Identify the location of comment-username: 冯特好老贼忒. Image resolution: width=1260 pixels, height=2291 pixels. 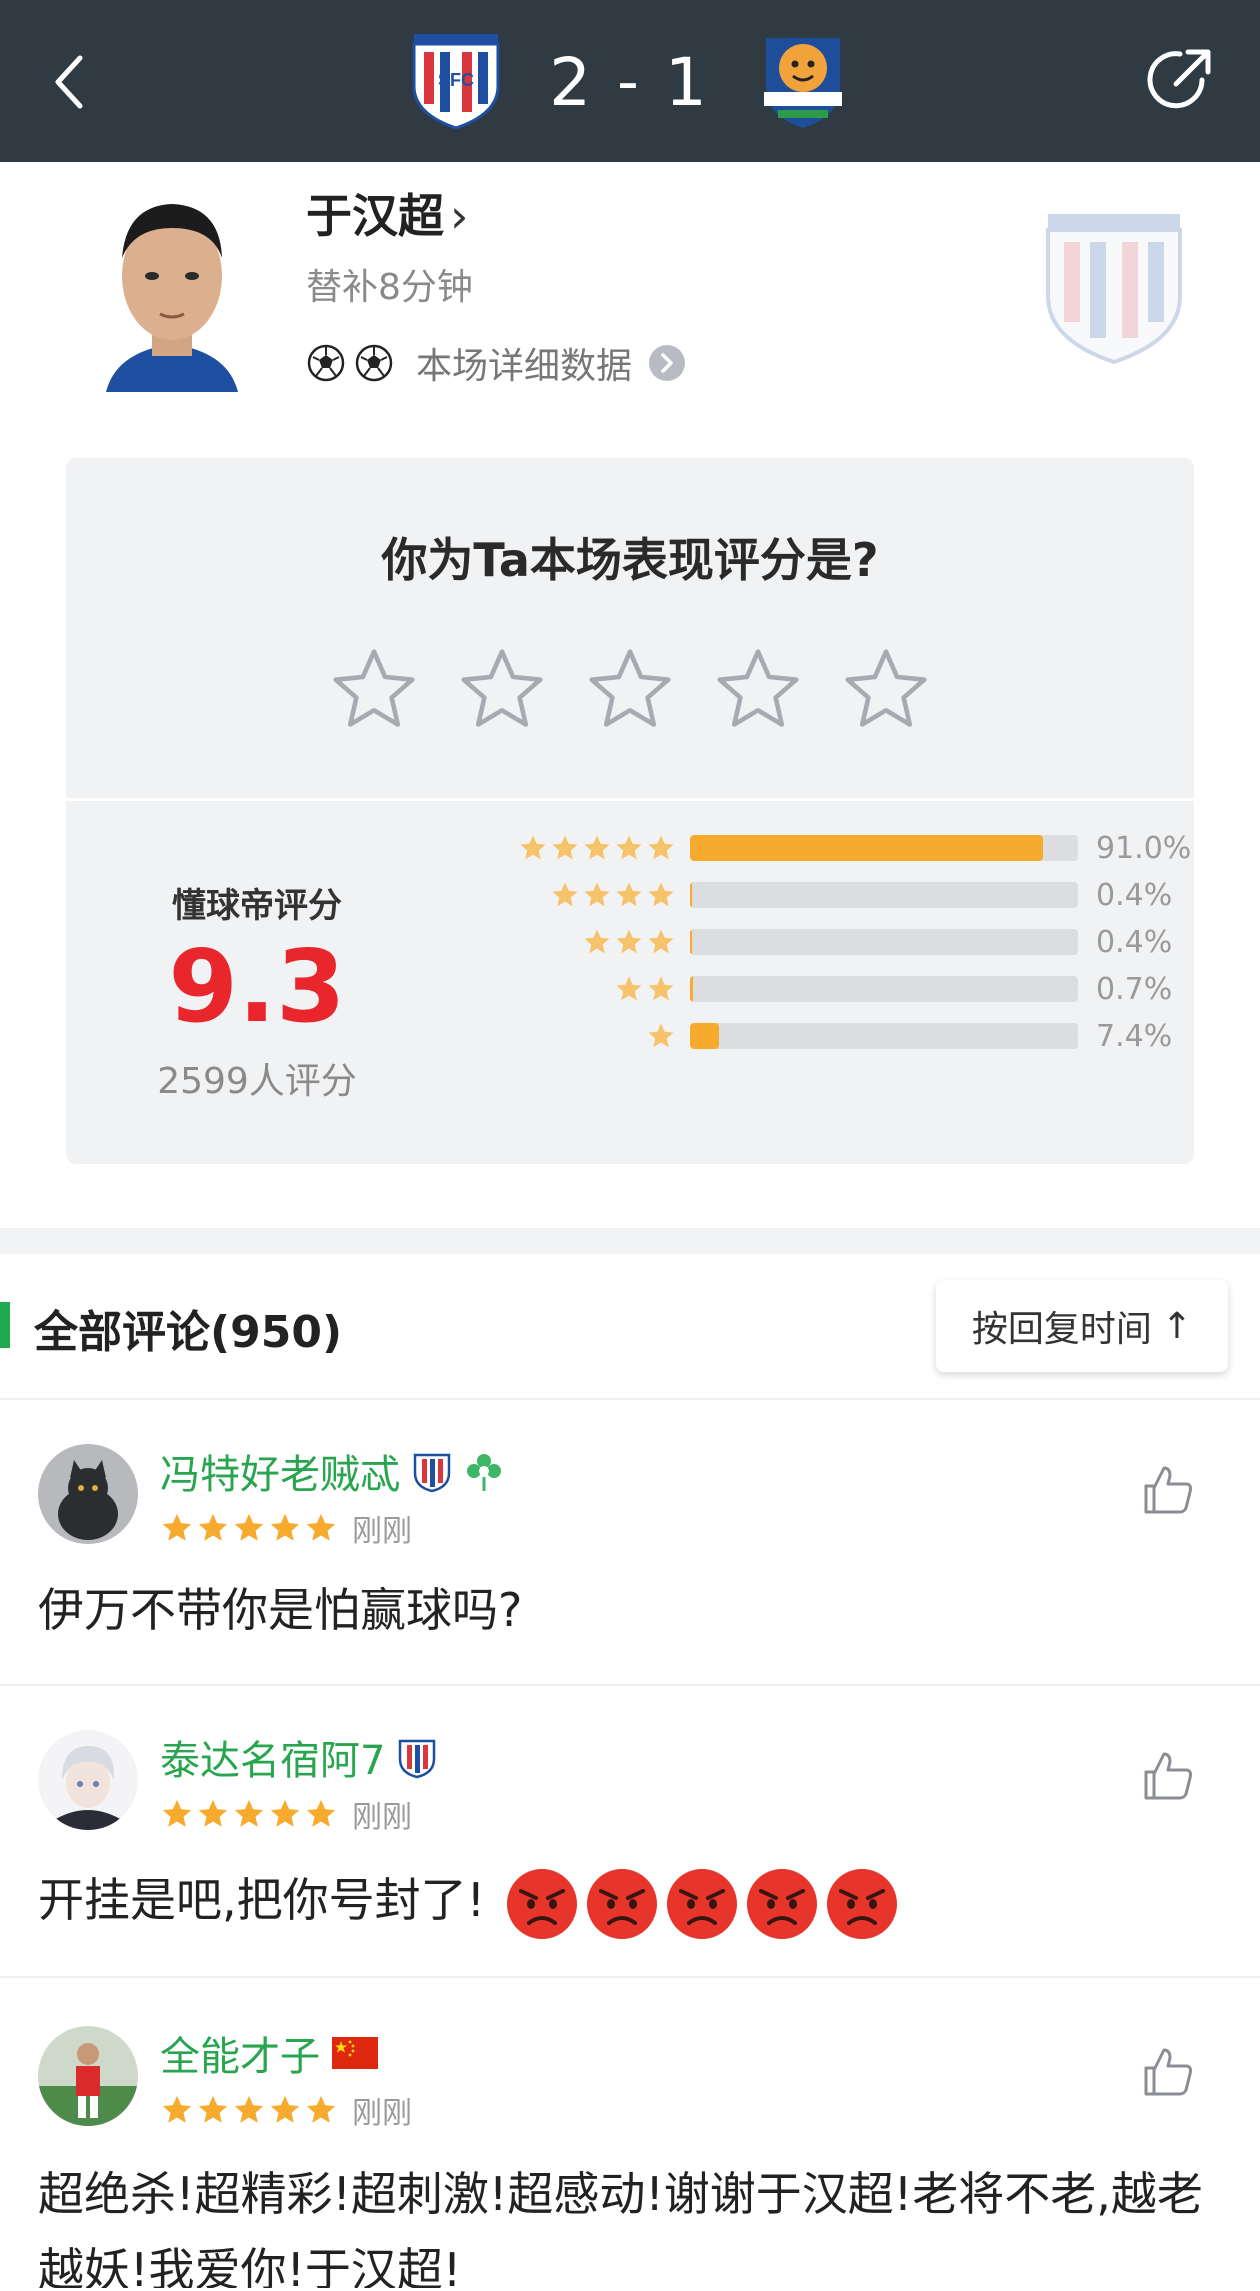
(280, 1471).